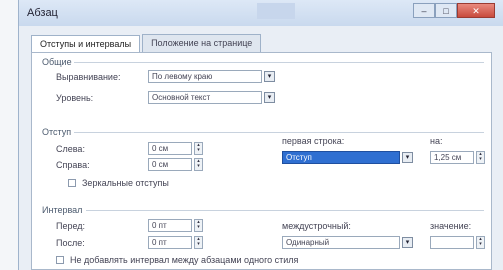 The width and height of the screenshot is (503, 270). What do you see at coordinates (436, 141) in the screenshot?
I see `by-label: на:` at bounding box center [436, 141].